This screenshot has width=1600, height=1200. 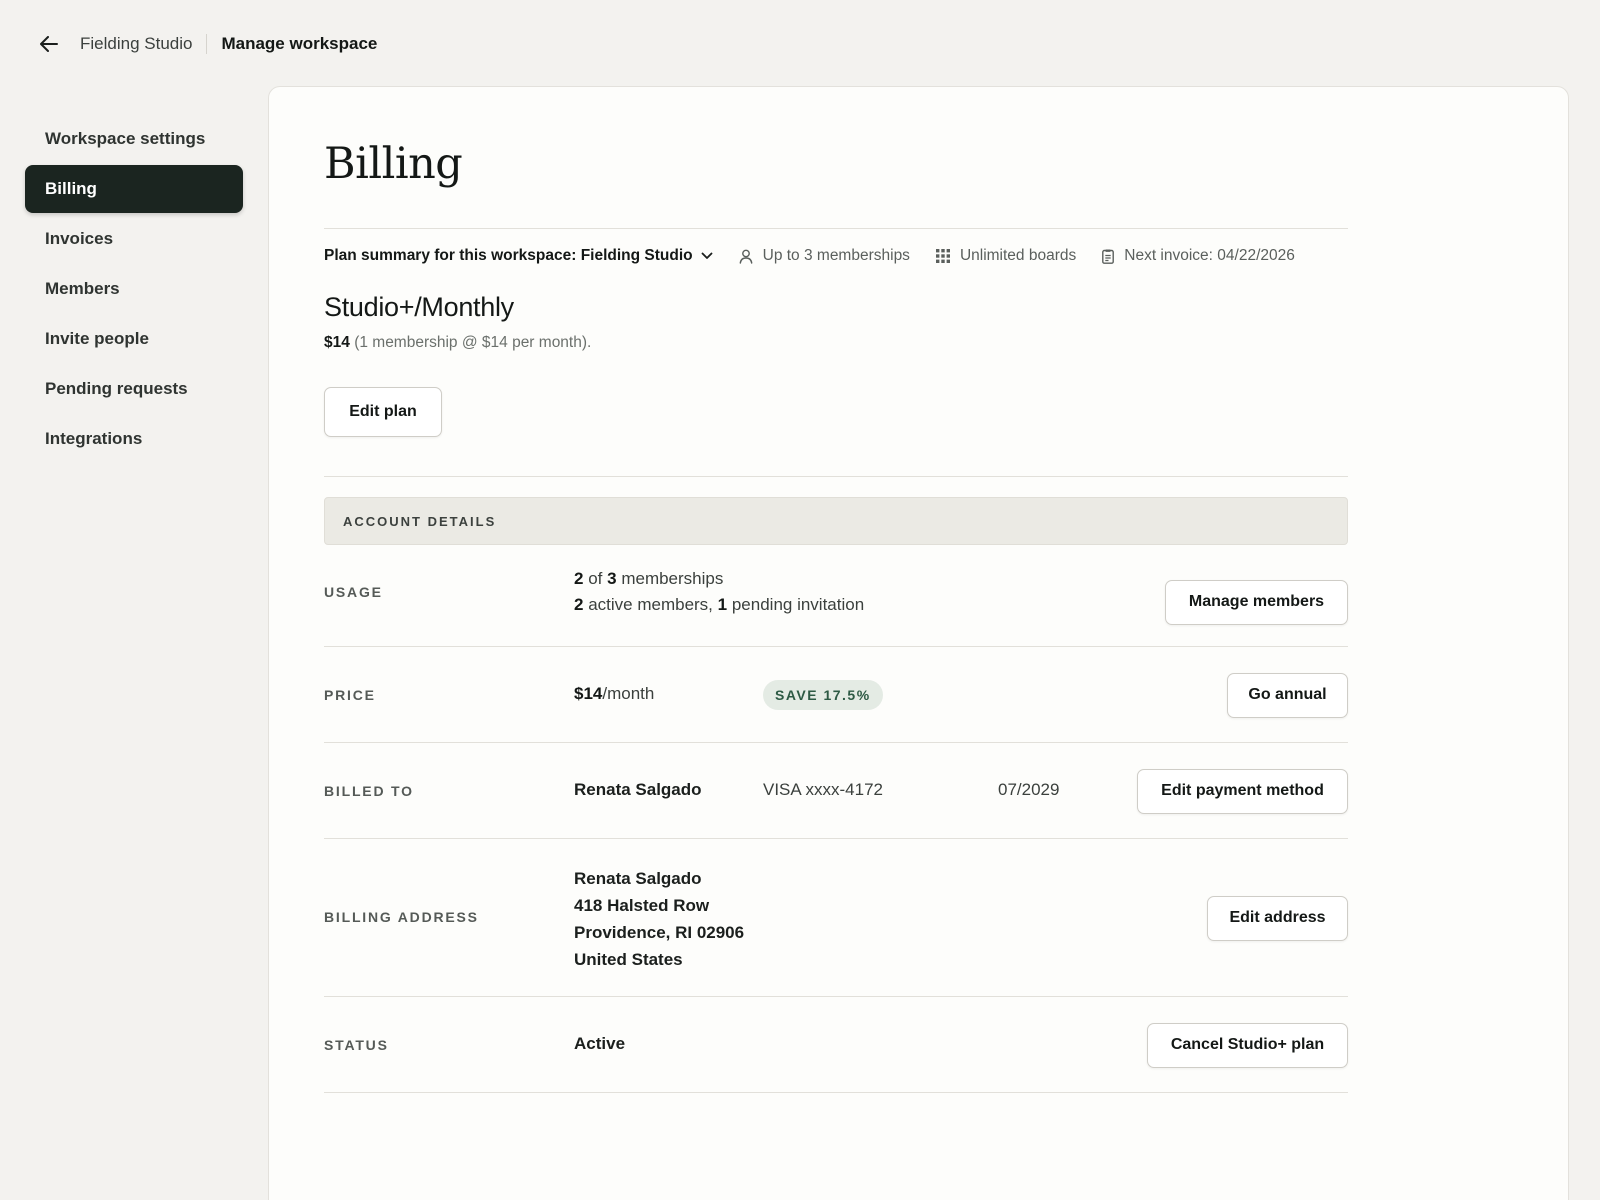 What do you see at coordinates (419, 307) in the screenshot?
I see `plan-name: Studio+/Monthly` at bounding box center [419, 307].